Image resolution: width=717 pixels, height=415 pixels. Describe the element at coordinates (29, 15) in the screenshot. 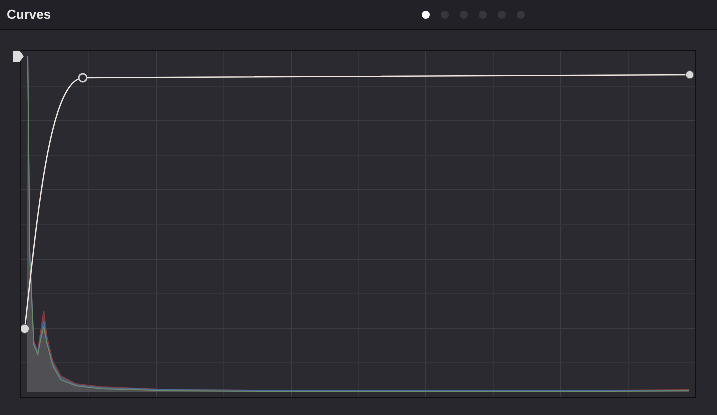

I see `panel-title: Curves` at that location.